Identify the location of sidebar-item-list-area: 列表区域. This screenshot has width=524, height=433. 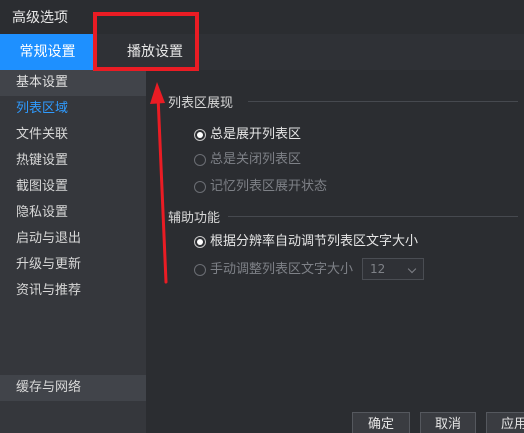
(73, 109).